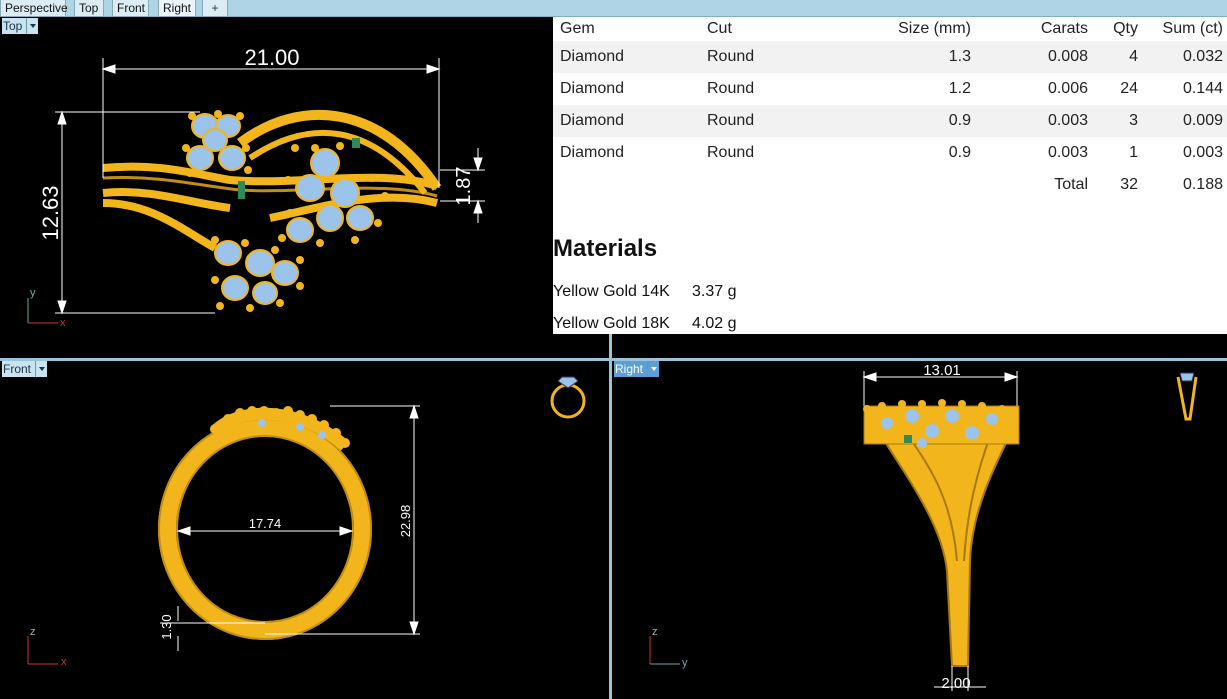  Describe the element at coordinates (1184, 121) in the screenshot. I see `cell-sum: 0.009` at that location.